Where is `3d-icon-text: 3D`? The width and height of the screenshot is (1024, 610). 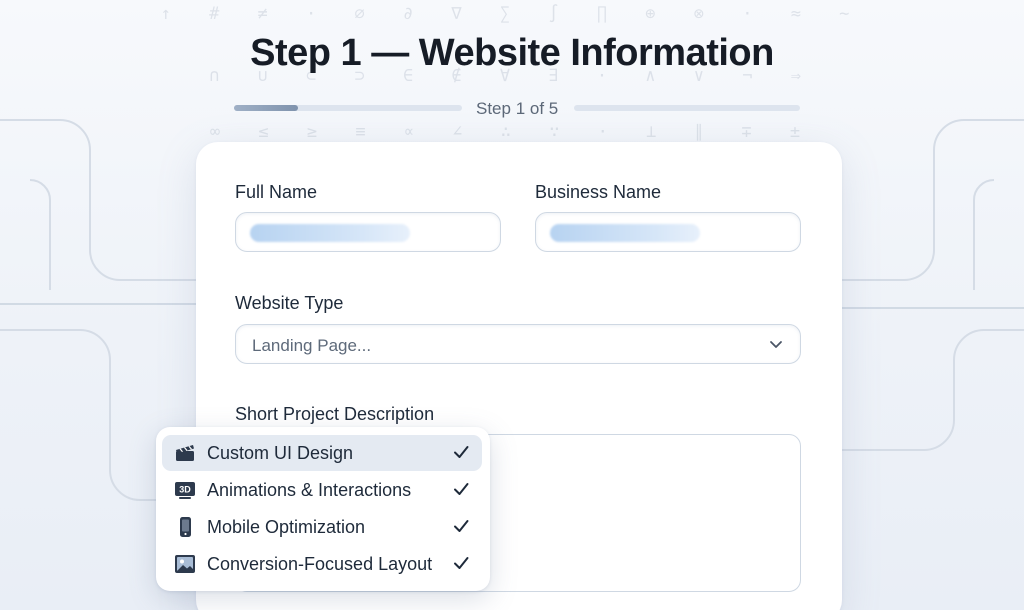
3d-icon-text: 3D is located at coordinates (185, 490).